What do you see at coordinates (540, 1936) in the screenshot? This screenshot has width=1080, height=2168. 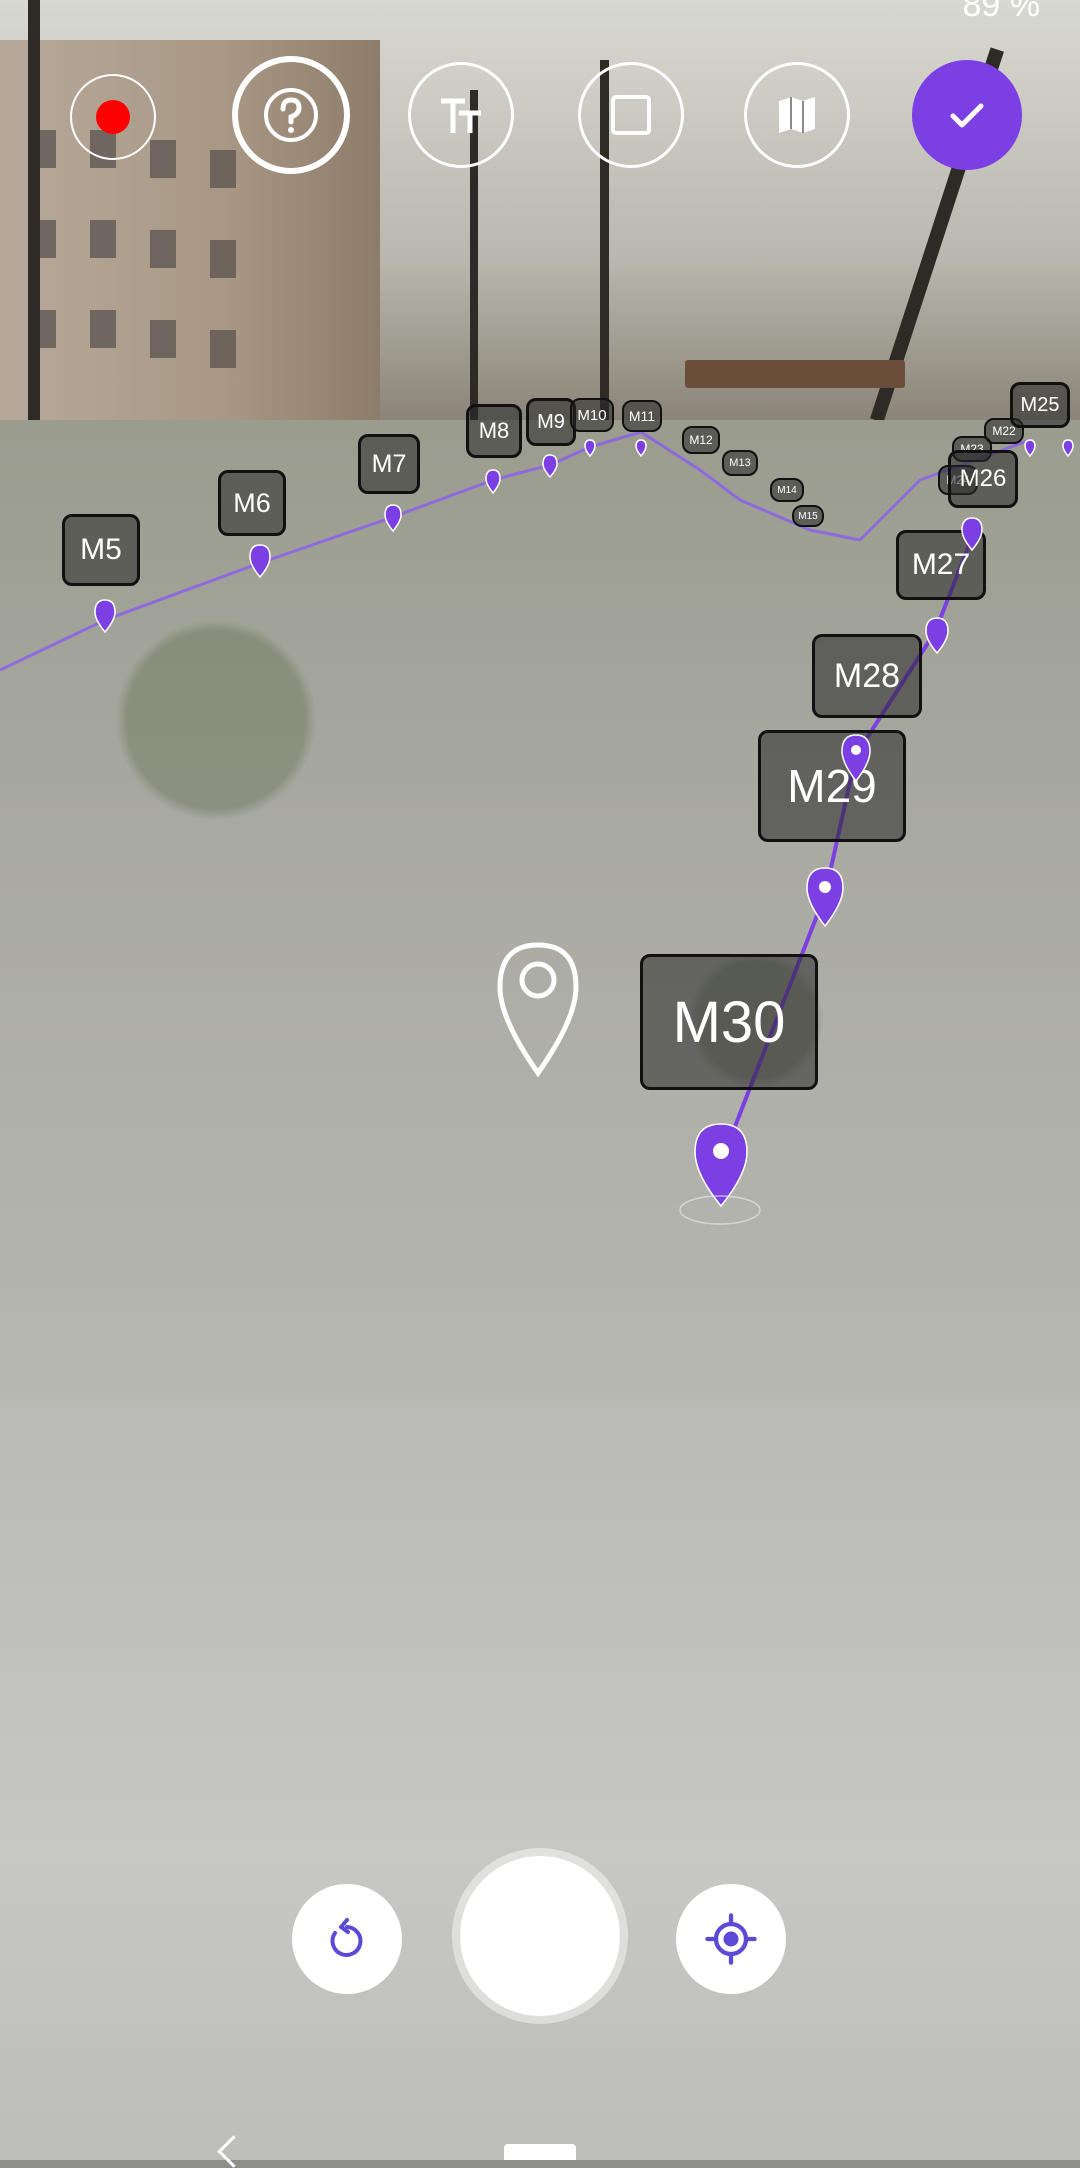 I see `shutter-button` at bounding box center [540, 1936].